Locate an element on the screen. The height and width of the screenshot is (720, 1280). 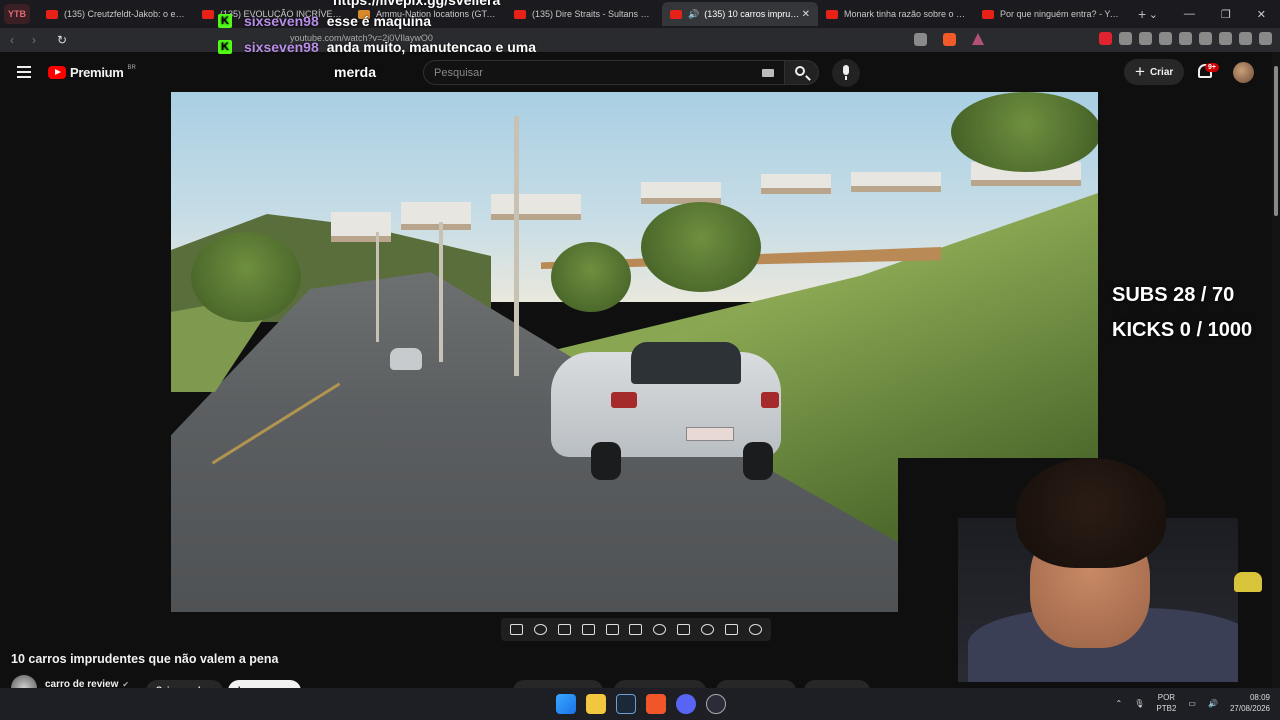
system-tray: ⌃ 🎙 POR PTB2 ▭ 🔊 08:09 27/08/2026 is located at coordinates (1193, 703).